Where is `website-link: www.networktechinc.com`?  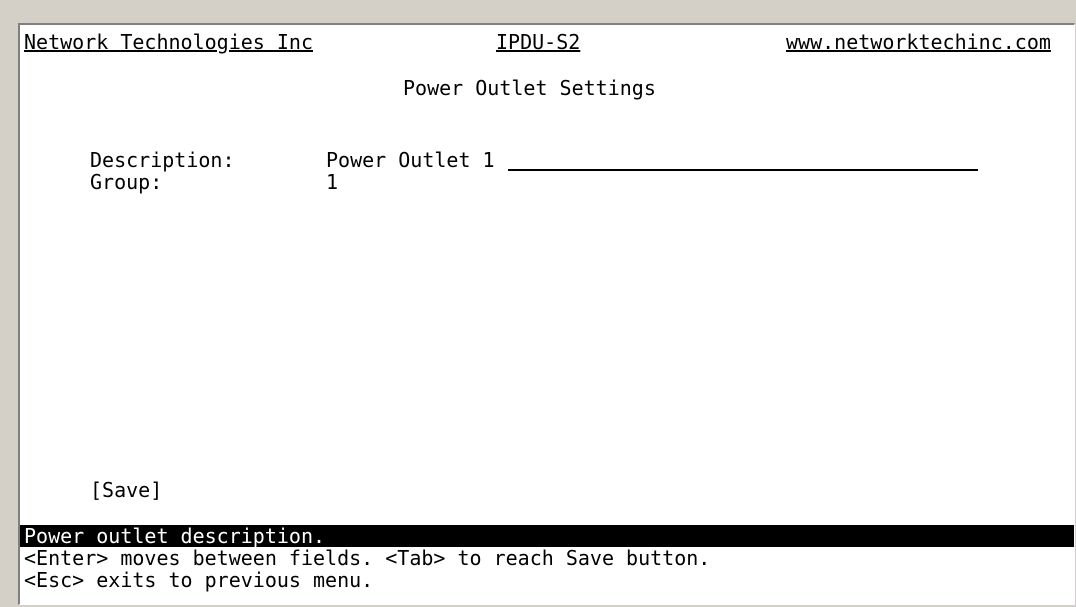
website-link: www.networktechinc.com is located at coordinates (918, 42).